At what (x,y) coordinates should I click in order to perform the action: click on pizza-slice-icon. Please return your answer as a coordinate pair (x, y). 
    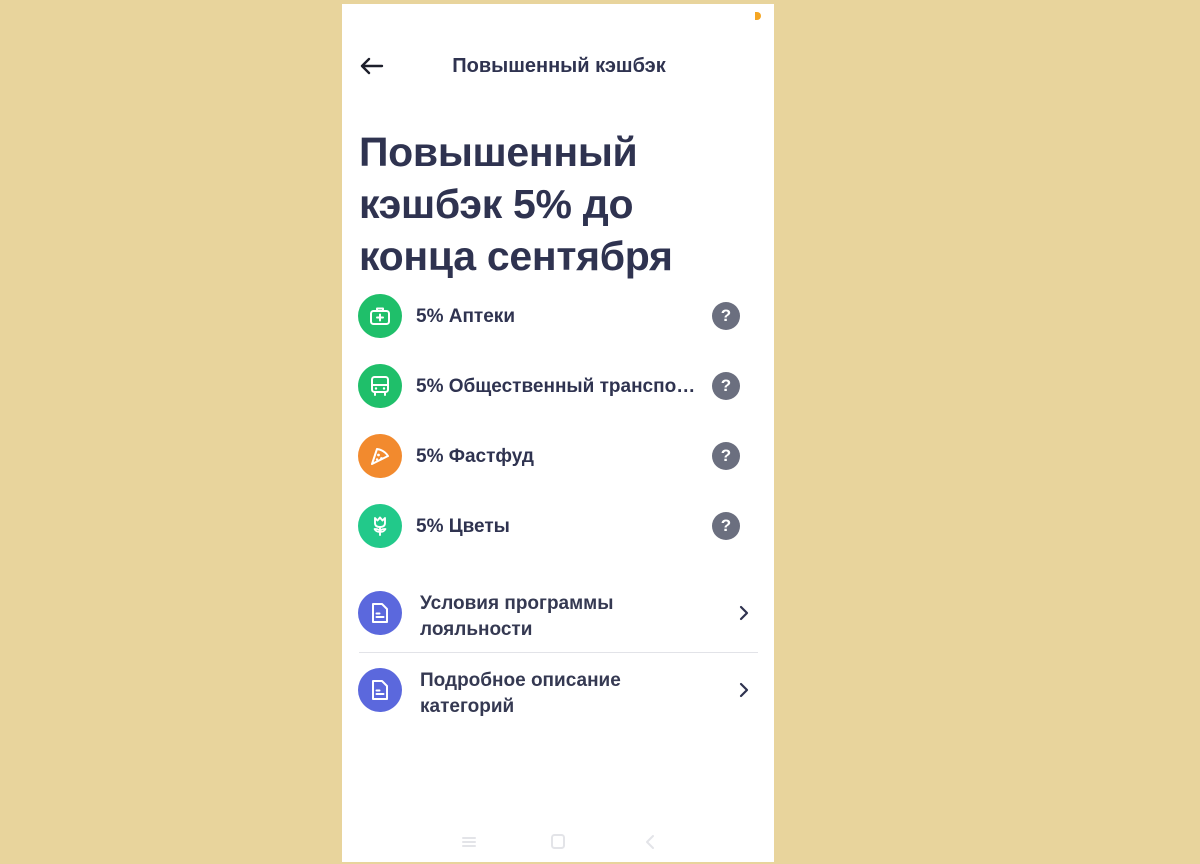
    Looking at the image, I should click on (380, 456).